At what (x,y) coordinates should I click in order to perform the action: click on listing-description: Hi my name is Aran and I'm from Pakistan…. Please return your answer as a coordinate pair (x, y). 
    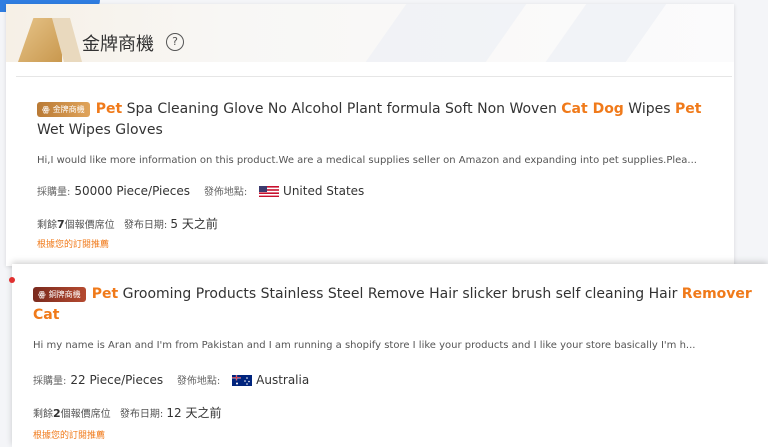
    Looking at the image, I should click on (364, 345).